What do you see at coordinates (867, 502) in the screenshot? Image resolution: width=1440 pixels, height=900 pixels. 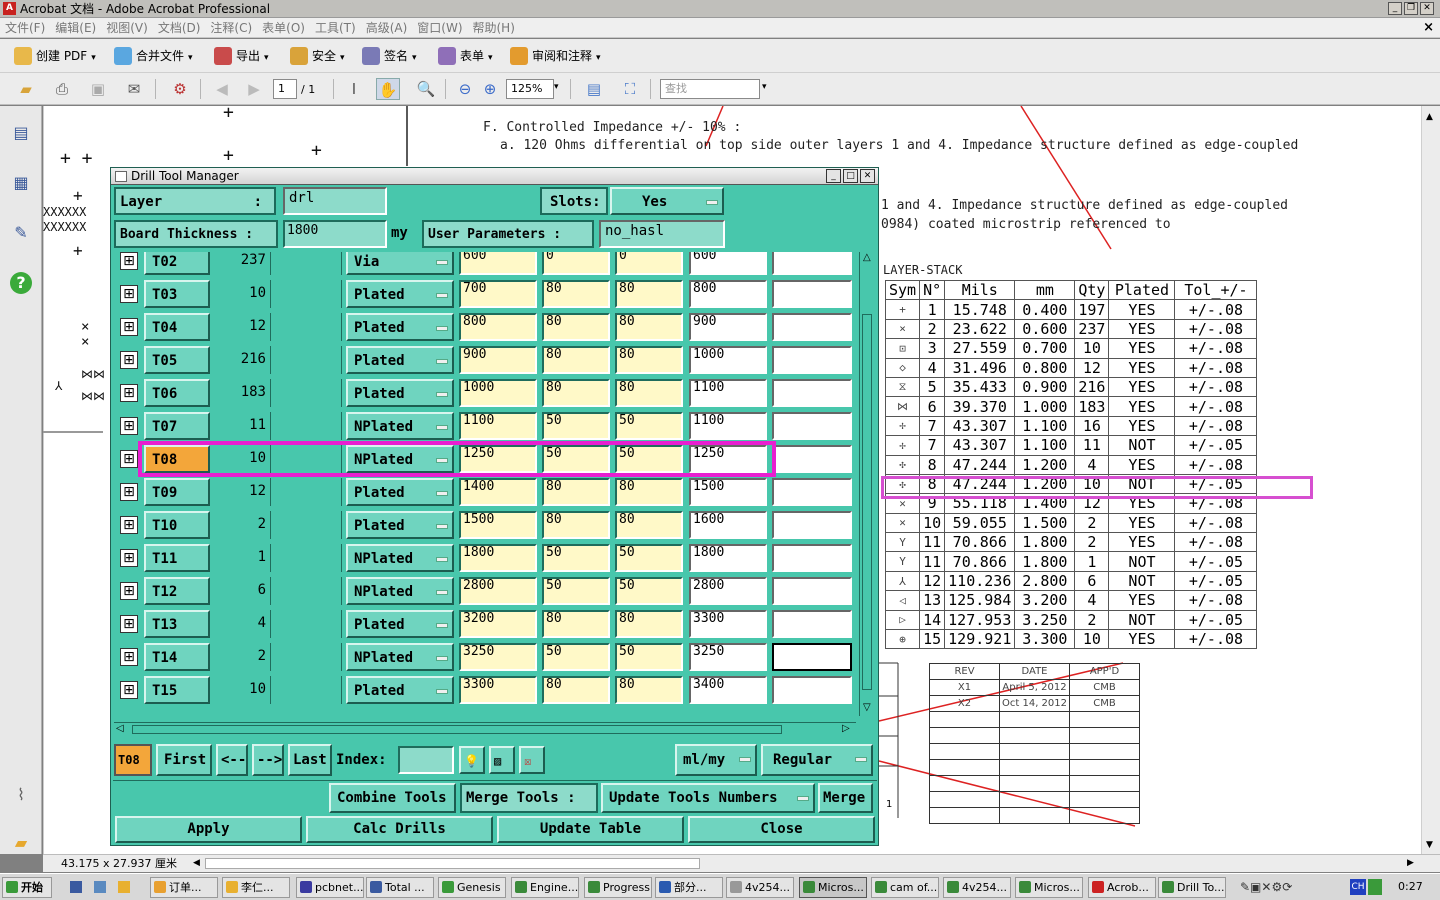 I see `list-scroll-thumb` at bounding box center [867, 502].